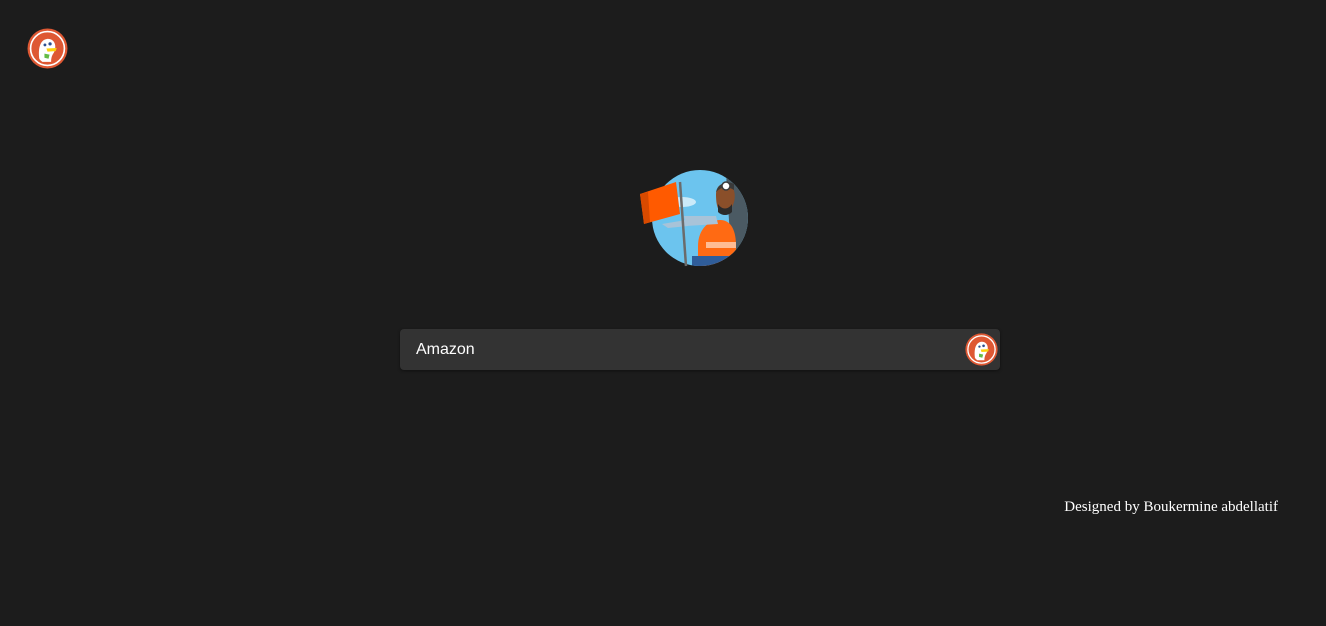  What do you see at coordinates (674, 349) in the screenshot?
I see `search-input` at bounding box center [674, 349].